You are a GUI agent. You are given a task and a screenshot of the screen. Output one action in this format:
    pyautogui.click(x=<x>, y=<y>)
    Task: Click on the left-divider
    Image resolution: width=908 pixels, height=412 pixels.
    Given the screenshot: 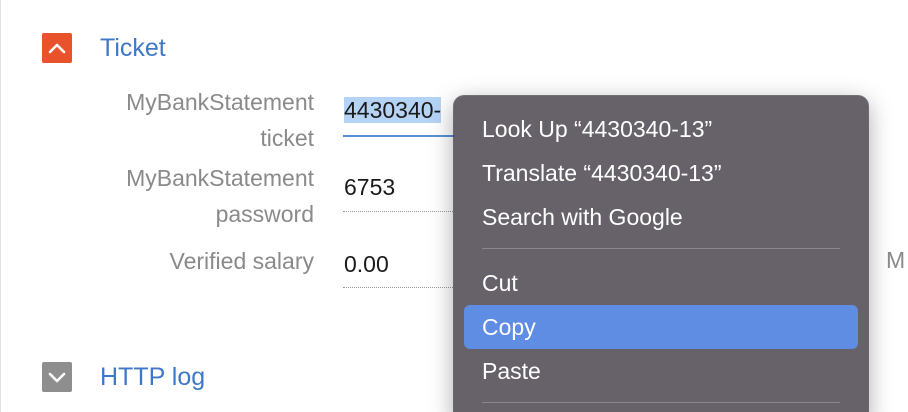 What is the action you would take?
    pyautogui.click(x=0, y=206)
    